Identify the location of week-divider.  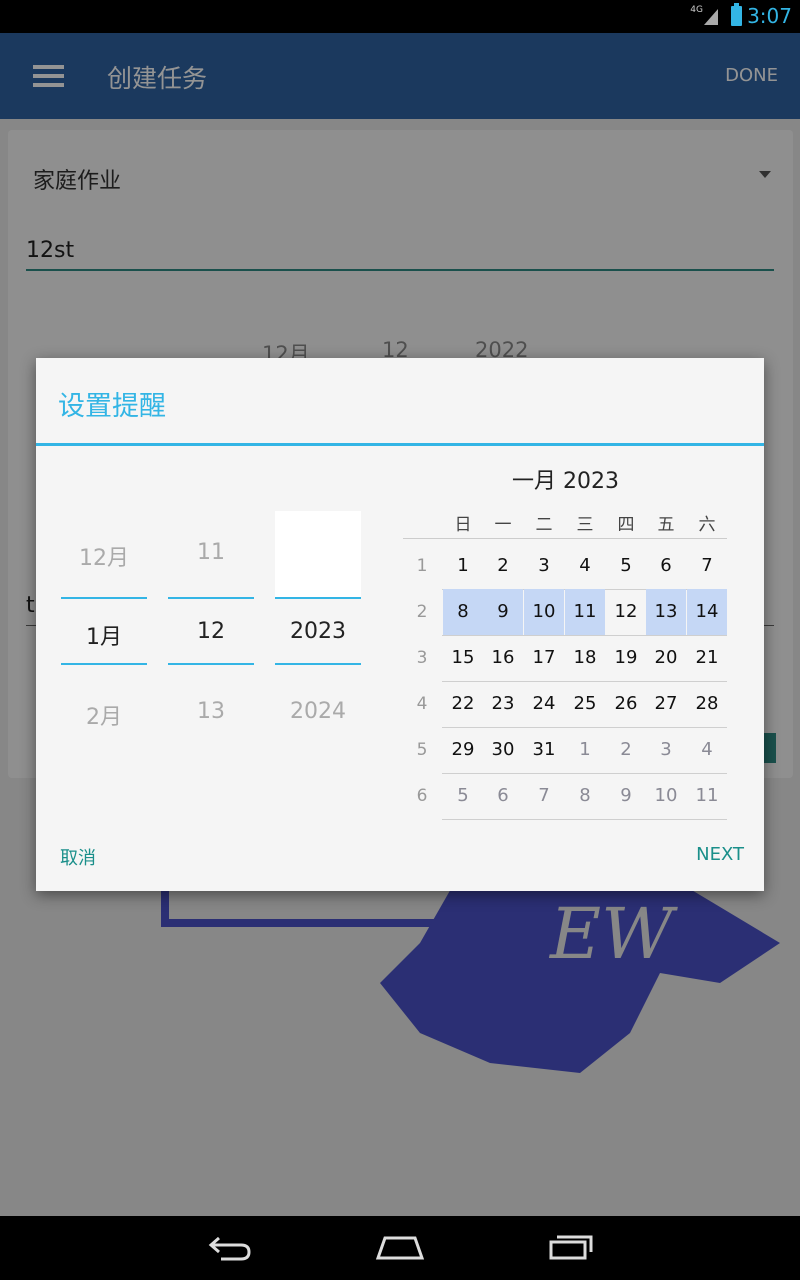
(584, 819).